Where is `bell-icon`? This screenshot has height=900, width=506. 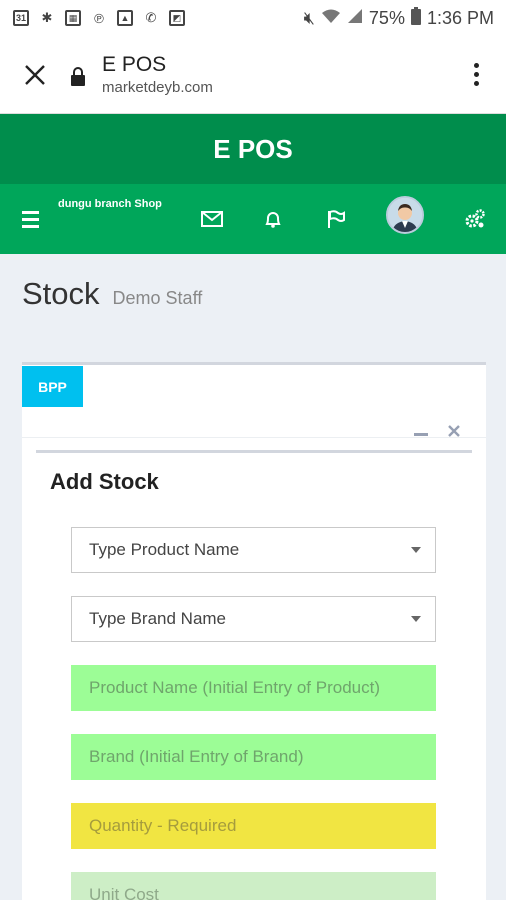
bell-icon is located at coordinates (273, 219).